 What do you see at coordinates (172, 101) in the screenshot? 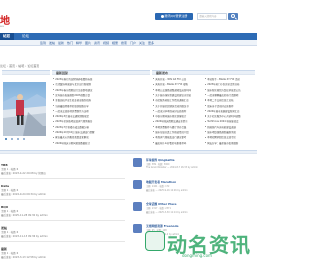
I see `list-item-text: 市民服务热线工作情况通报汇总` at bounding box center [172, 101].